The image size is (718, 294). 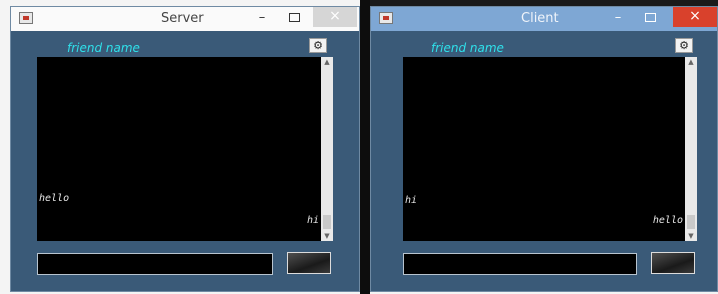 What do you see at coordinates (411, 200) in the screenshot?
I see `incoming-message: hi` at bounding box center [411, 200].